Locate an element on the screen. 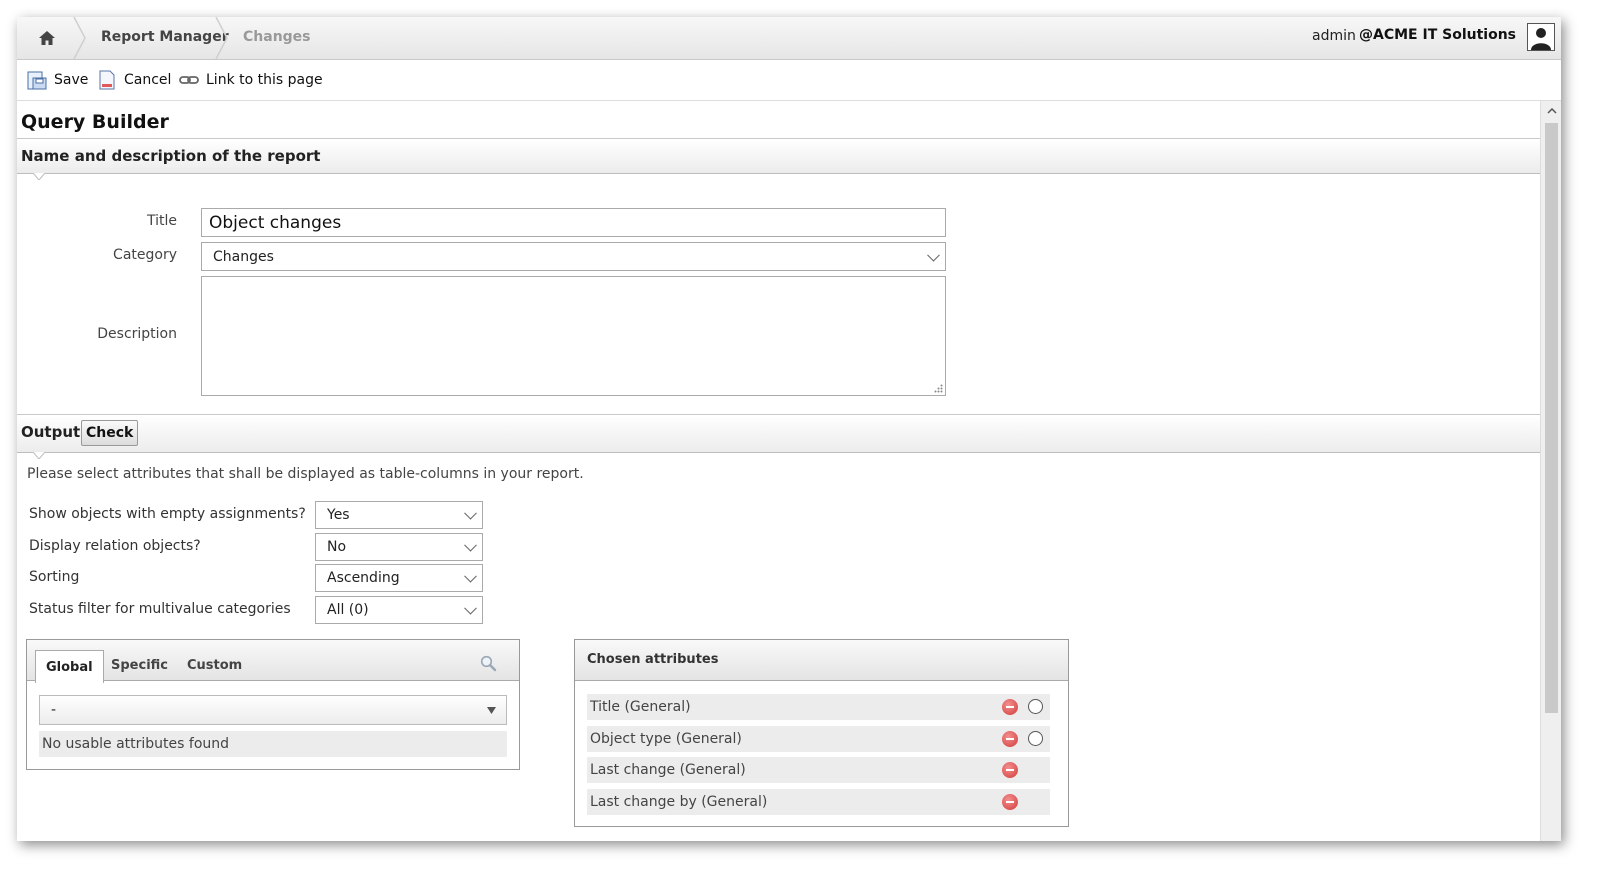 This screenshot has width=1609, height=889. empty-message-row: No usable attributes found is located at coordinates (273, 744).